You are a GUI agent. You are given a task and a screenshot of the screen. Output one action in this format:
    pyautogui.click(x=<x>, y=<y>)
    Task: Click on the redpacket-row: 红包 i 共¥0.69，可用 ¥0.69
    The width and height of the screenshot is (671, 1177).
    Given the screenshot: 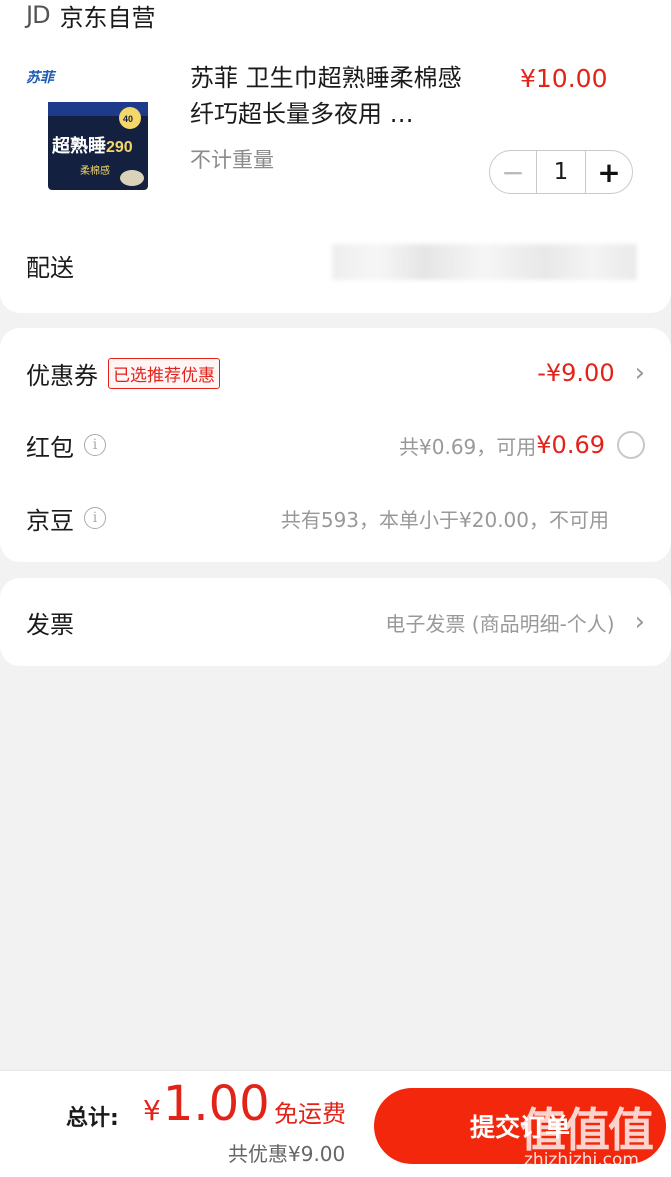 What is the action you would take?
    pyautogui.click(x=335, y=445)
    